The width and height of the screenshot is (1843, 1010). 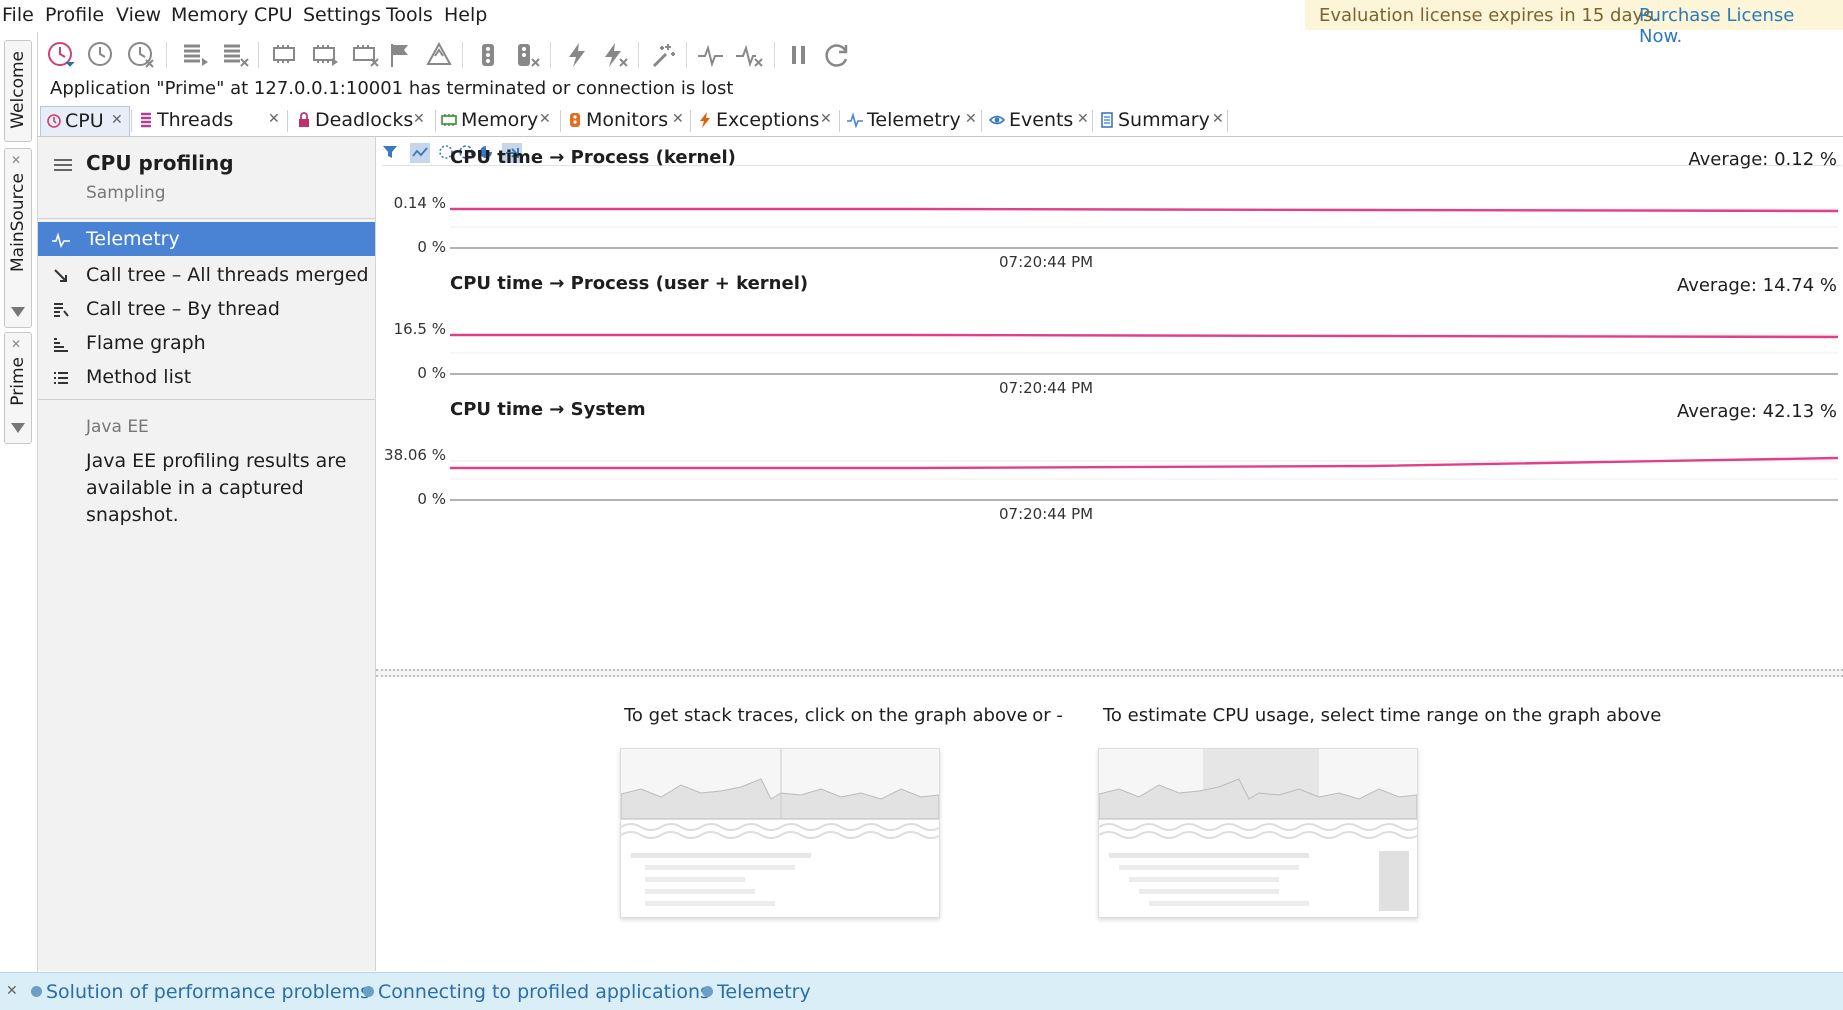 I want to click on y-max-label: 38.06 %, so click(x=415, y=455).